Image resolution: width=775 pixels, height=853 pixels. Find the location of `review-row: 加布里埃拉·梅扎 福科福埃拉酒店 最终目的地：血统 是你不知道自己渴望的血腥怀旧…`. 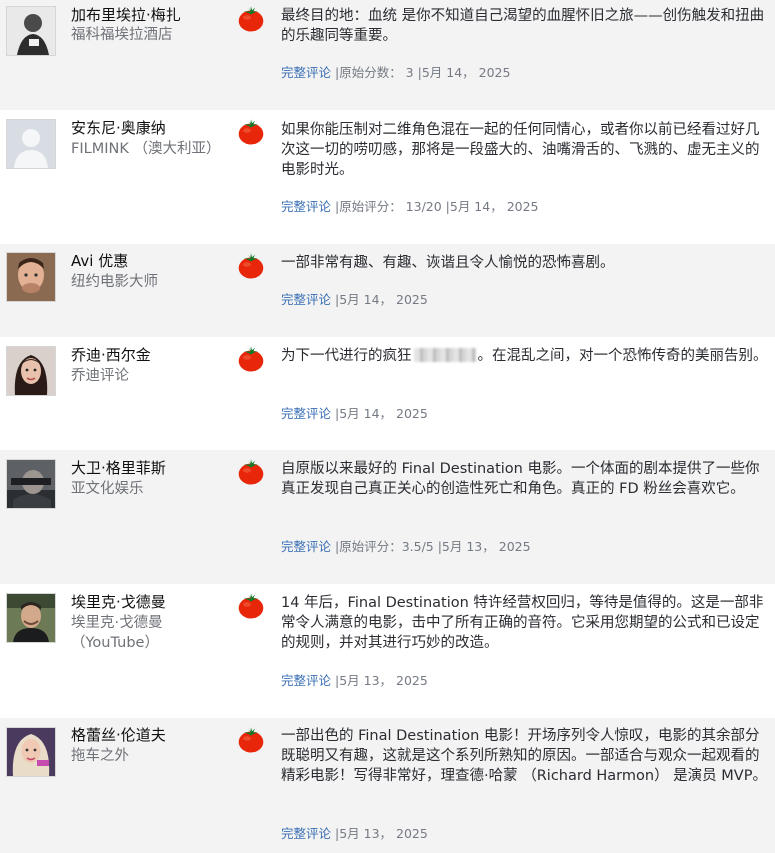

review-row: 加布里埃拉·梅扎 福科福埃拉酒店 最终目的地：血统 是你不知道自己渴望的血腥怀旧… is located at coordinates (387, 55).